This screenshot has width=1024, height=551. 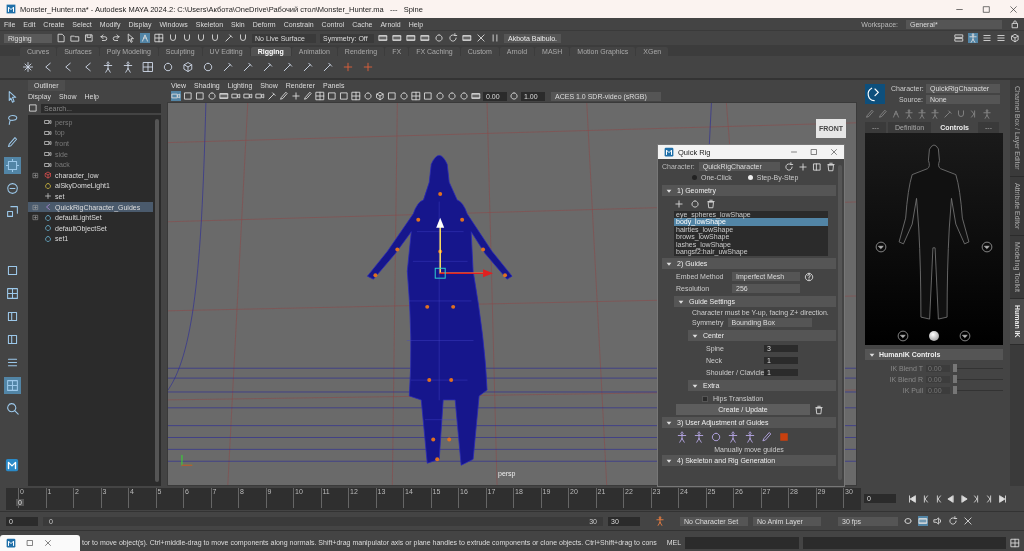 I want to click on move-tool-icon, so click(x=12, y=165).